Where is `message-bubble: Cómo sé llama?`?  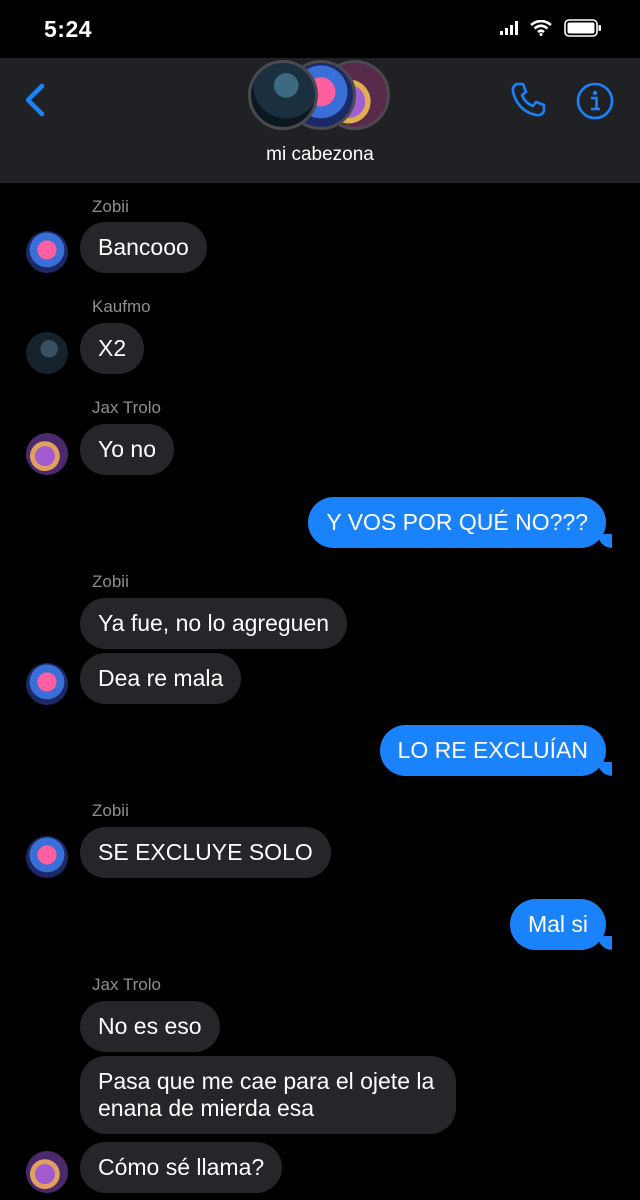
message-bubble: Cómo sé llama? is located at coordinates (181, 1167).